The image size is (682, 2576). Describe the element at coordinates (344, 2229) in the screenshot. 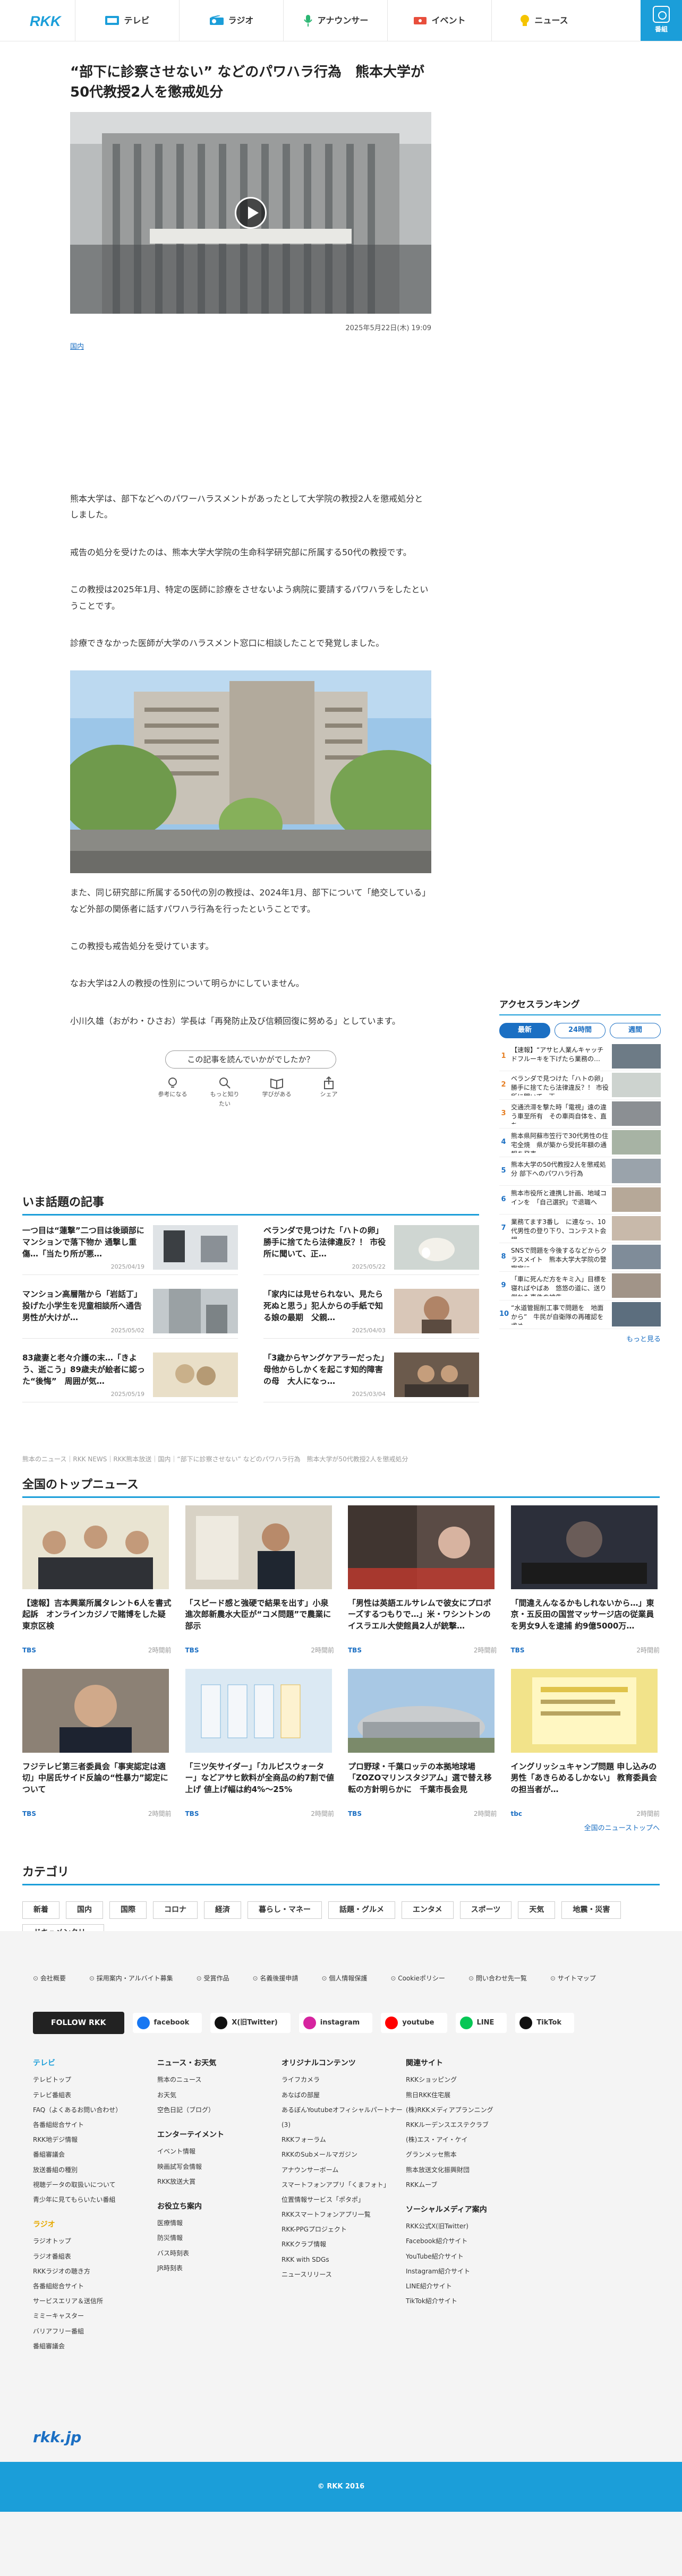

I see `footer-link: RKK-PPGプロジェクト` at that location.